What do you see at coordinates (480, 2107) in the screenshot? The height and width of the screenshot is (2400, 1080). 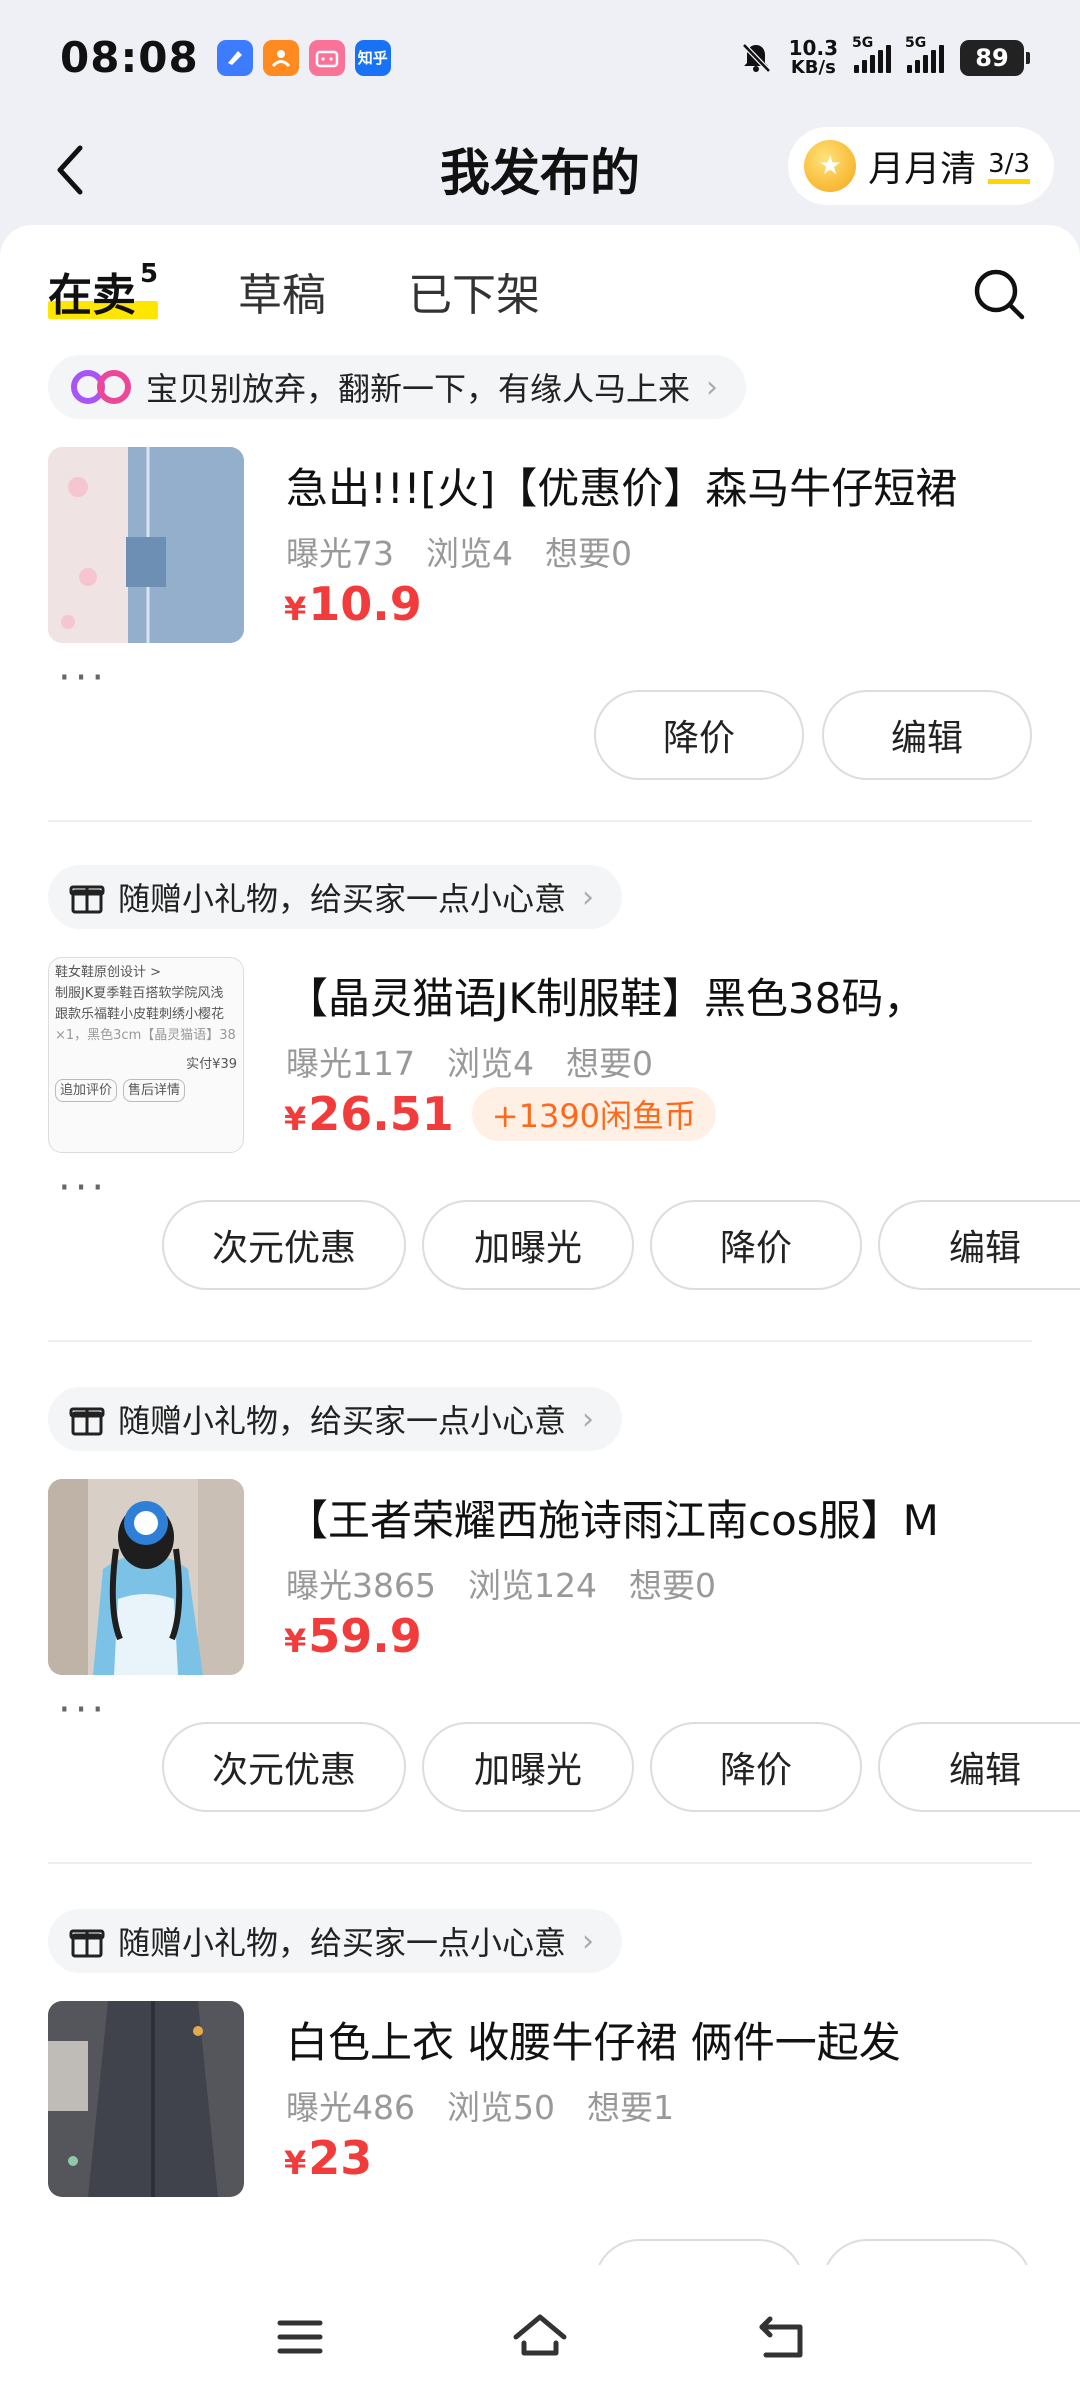 I see `listing-stats: 曝光486 浏览50 想要1` at bounding box center [480, 2107].